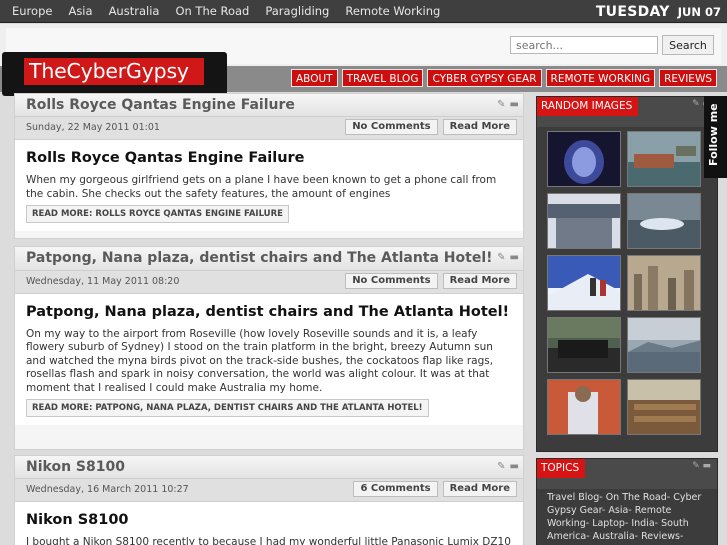 The width and height of the screenshot is (727, 545). I want to click on main-nav-travel-blog: TRAVEL BLOG, so click(382, 78).